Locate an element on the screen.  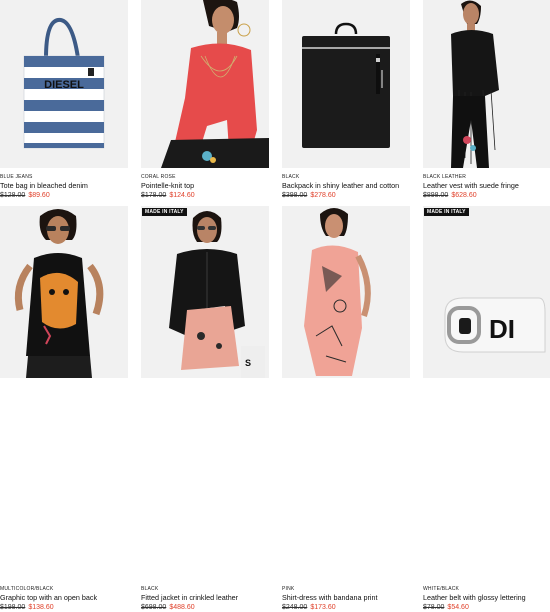
product-image-graphic-top is located at coordinates (64, 292).